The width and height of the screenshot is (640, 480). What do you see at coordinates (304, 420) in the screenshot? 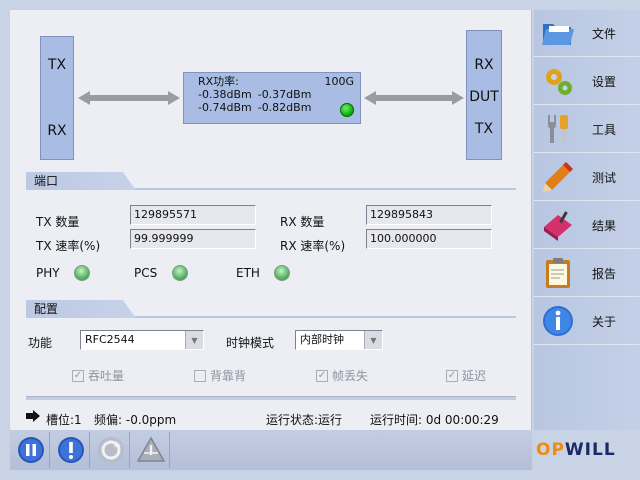
I see `run-state-status: 运行状态:运行` at bounding box center [304, 420].